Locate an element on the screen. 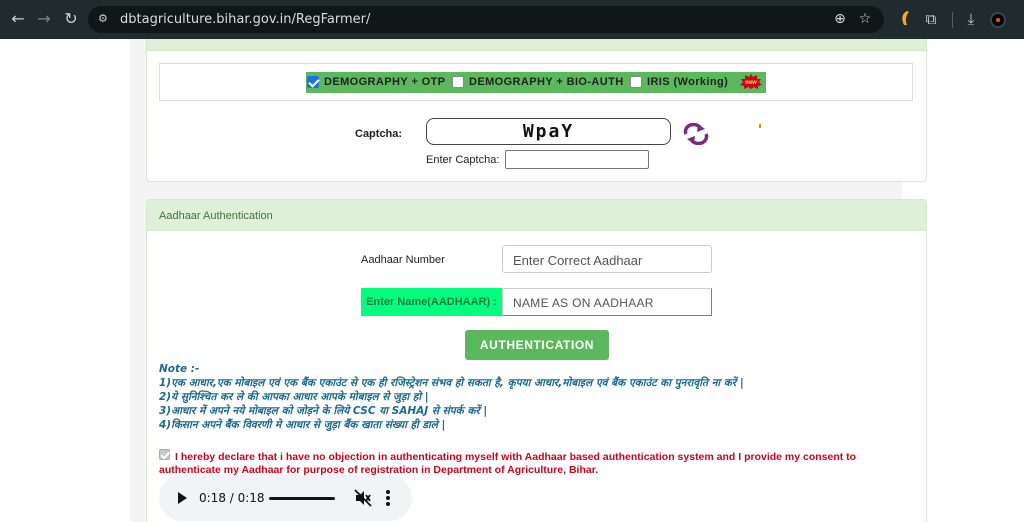 This screenshot has width=1024, height=522. new-badge-icon: new is located at coordinates (751, 81).